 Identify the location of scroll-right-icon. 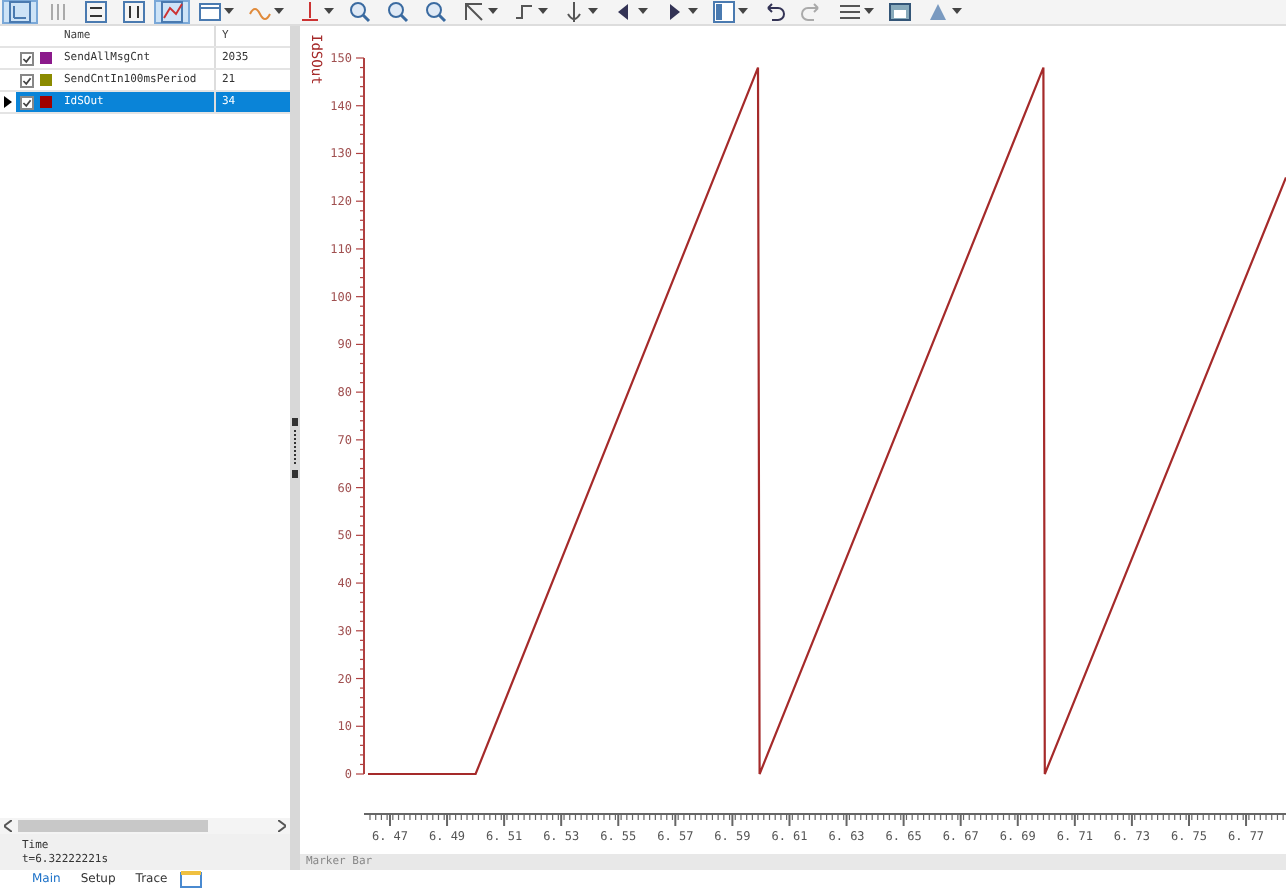
(282, 826).